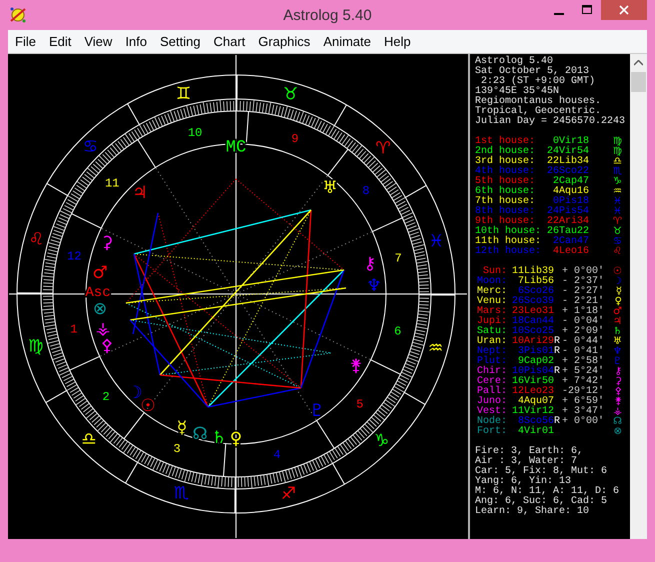 This screenshot has height=562, width=655. I want to click on house-label: 1st house:, so click(505, 142).